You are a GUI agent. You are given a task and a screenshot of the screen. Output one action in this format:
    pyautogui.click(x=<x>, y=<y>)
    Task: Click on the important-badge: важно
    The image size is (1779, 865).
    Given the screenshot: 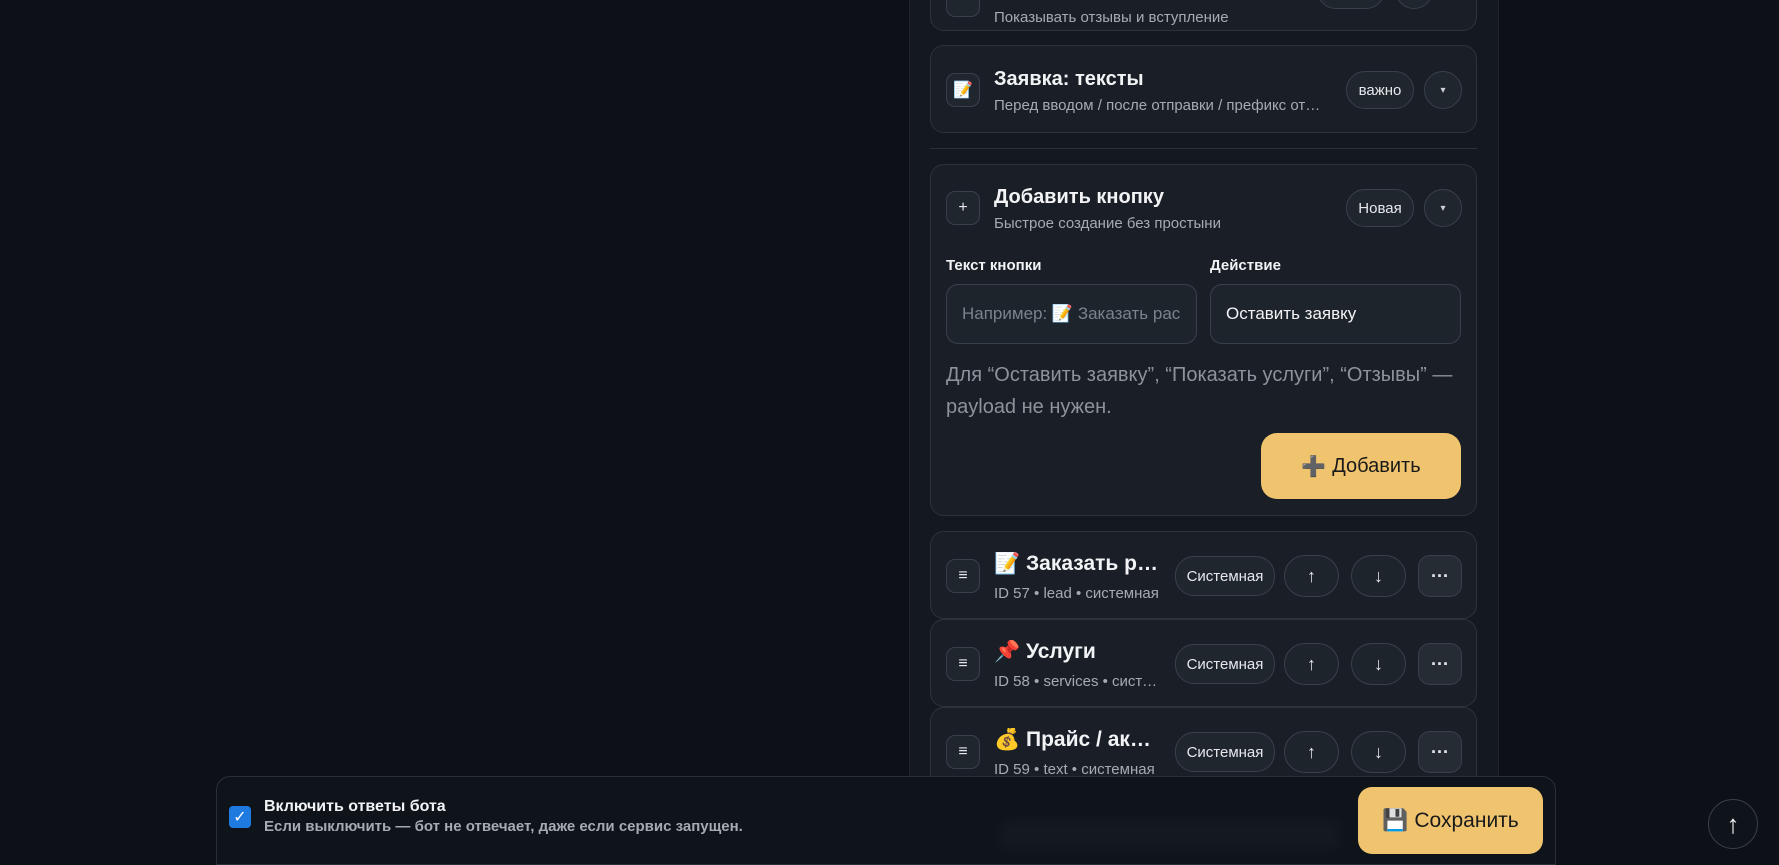 What is the action you would take?
    pyautogui.click(x=1380, y=90)
    